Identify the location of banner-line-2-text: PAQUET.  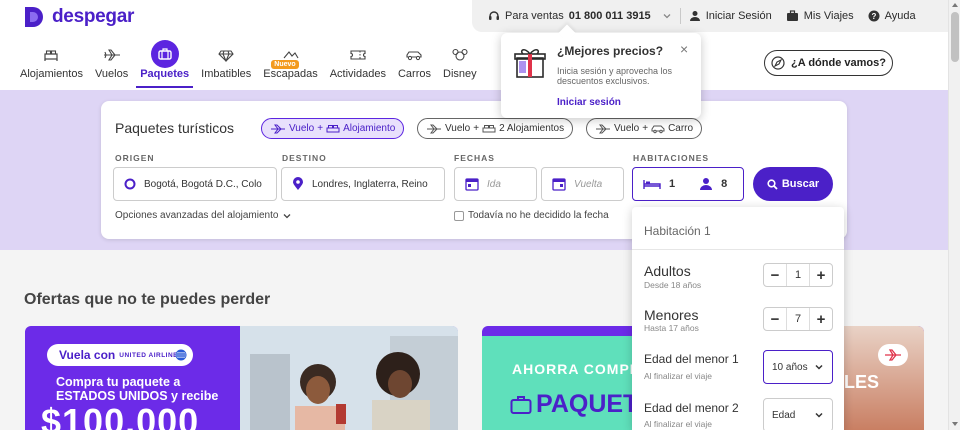
(587, 404).